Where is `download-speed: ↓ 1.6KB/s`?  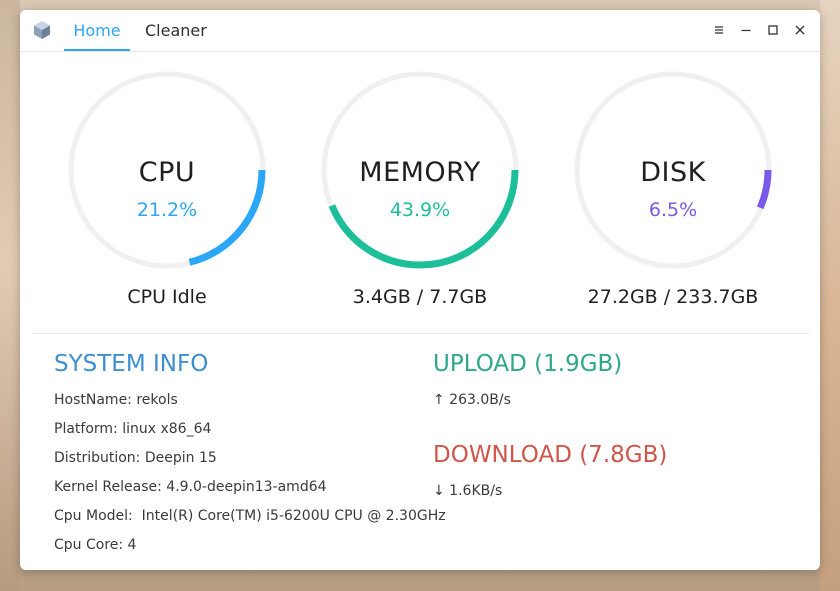 download-speed: ↓ 1.6KB/s is located at coordinates (468, 491).